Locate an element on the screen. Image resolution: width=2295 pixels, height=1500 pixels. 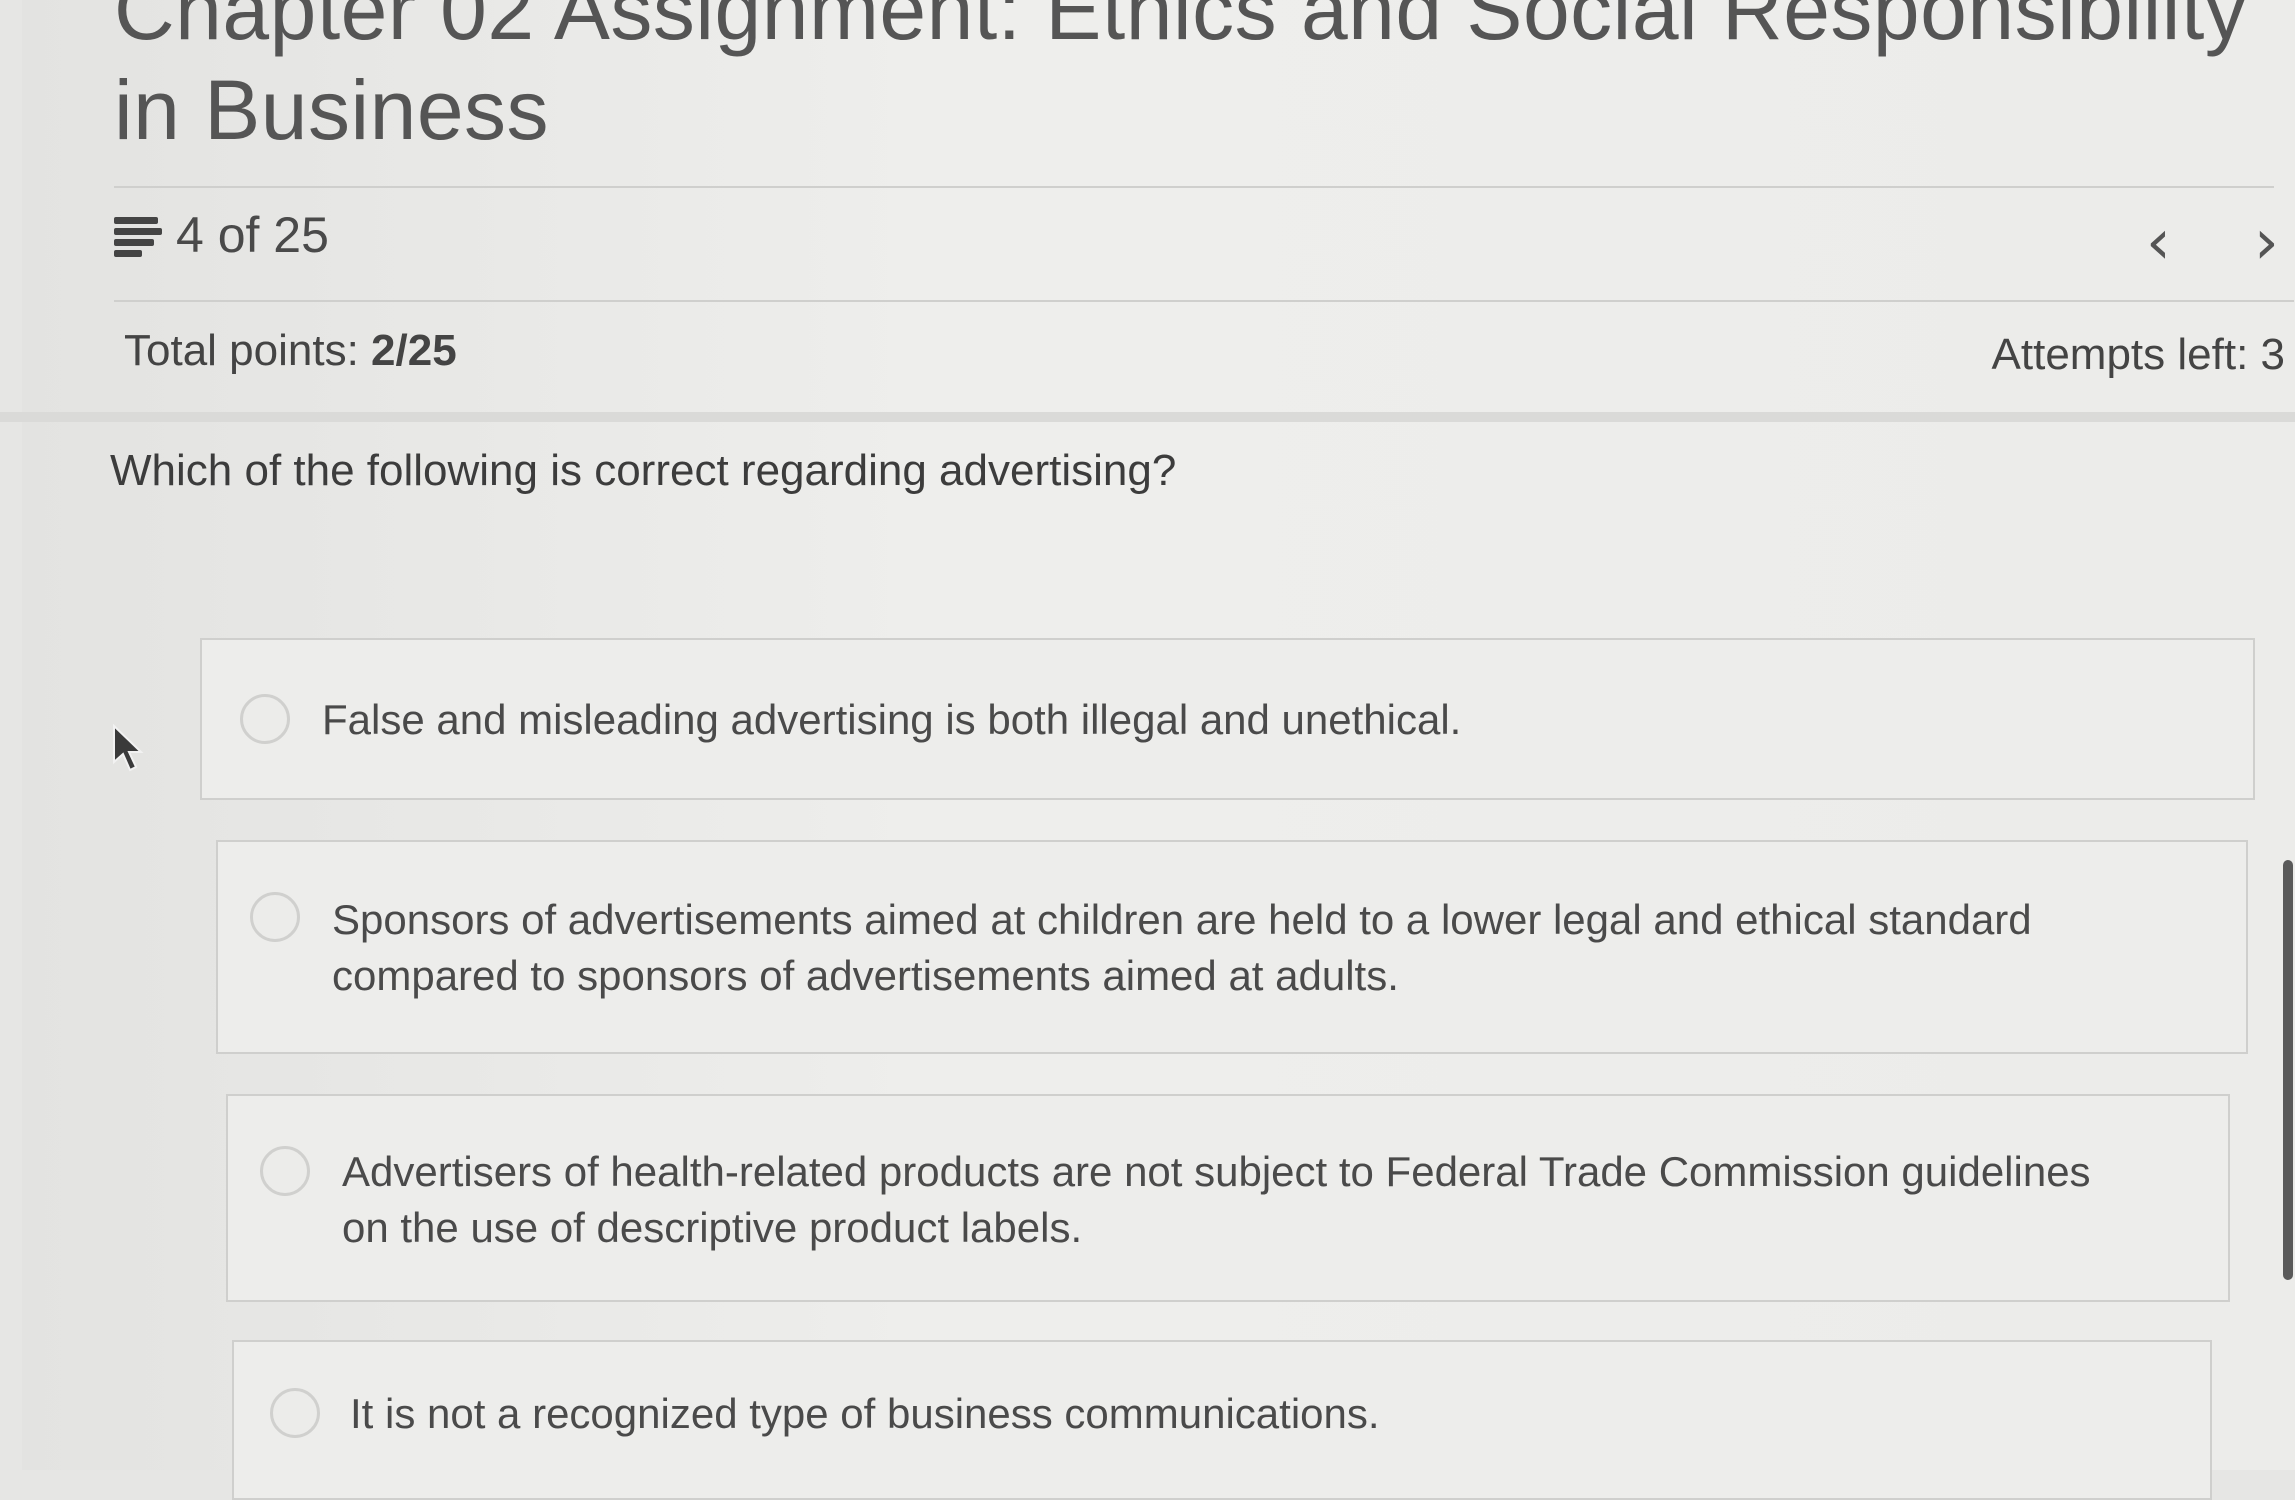
total-points-label: Total points: is located at coordinates (248, 350).